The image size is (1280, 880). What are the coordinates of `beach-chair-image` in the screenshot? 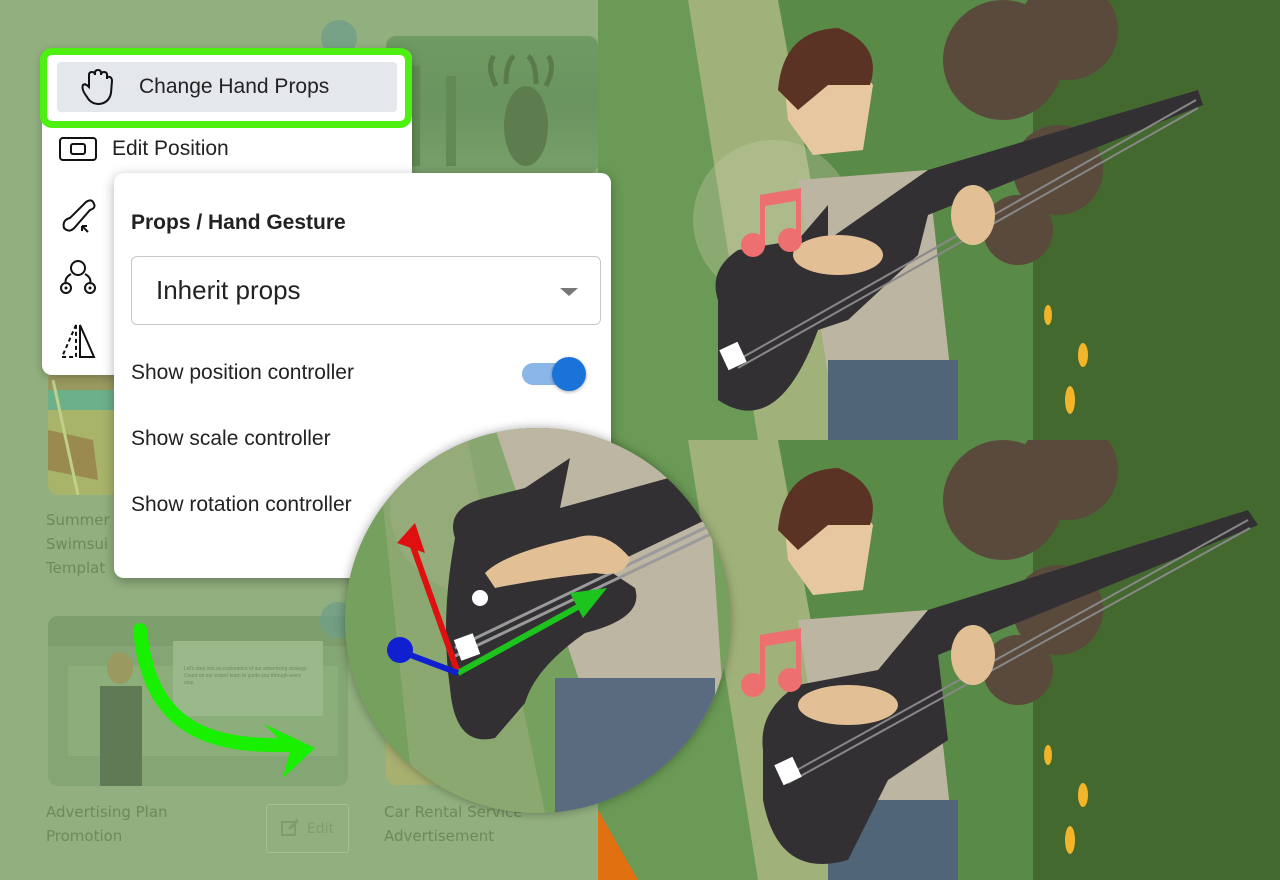 It's located at (83, 432).